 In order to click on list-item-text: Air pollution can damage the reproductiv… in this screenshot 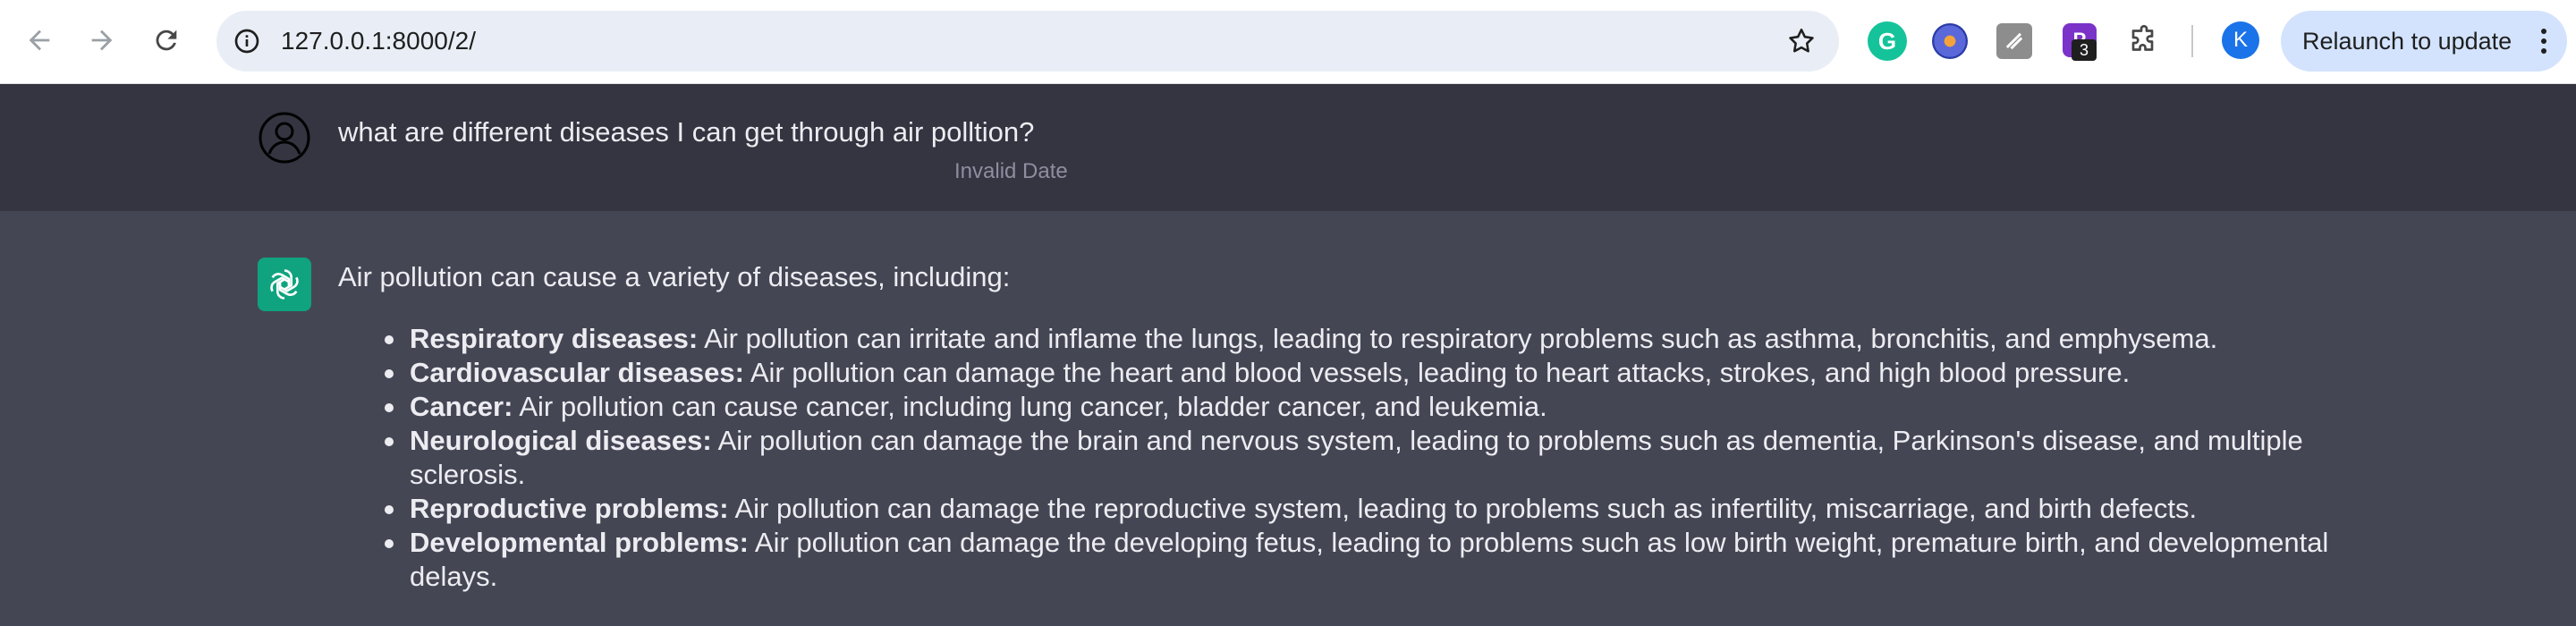, I will do `click(1463, 509)`.